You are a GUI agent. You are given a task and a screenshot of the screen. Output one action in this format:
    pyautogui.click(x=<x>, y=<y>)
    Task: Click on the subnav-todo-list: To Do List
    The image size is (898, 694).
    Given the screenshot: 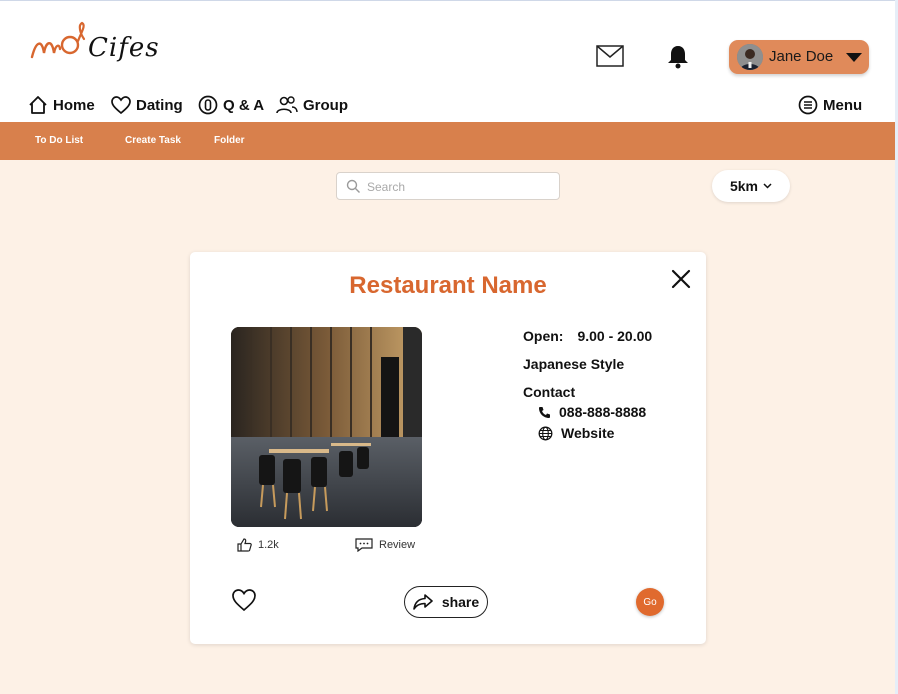 What is the action you would take?
    pyautogui.click(x=59, y=140)
    